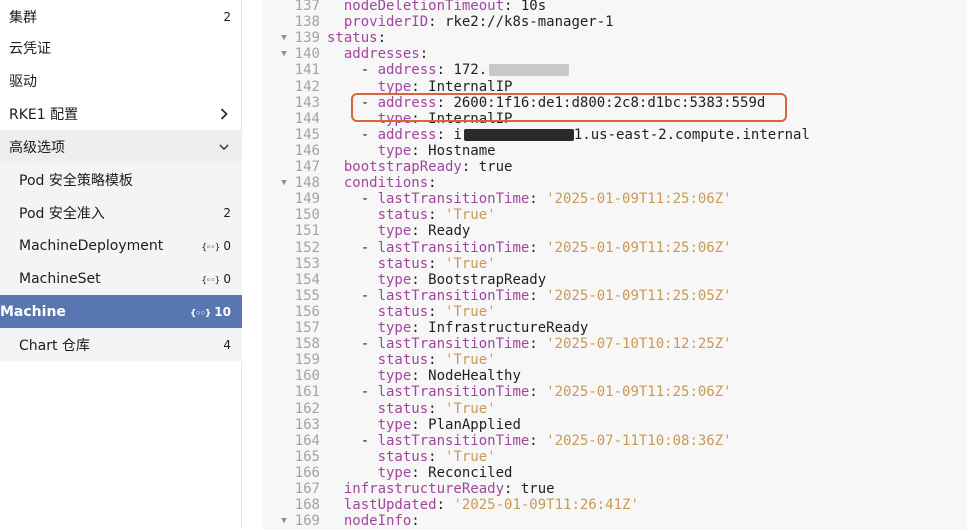  What do you see at coordinates (615, 376) in the screenshot?
I see `code-line: 160 type: NodeHealthy` at bounding box center [615, 376].